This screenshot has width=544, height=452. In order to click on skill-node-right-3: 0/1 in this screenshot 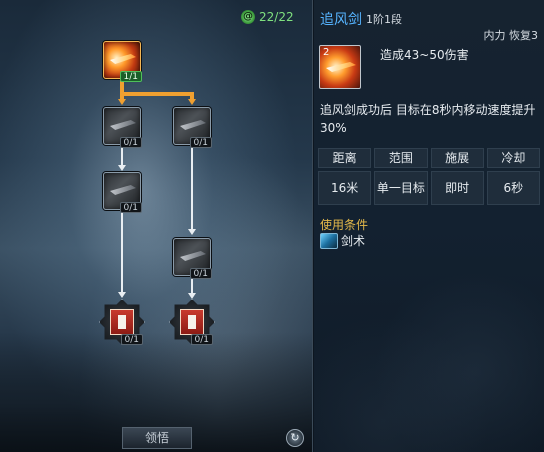, I will do `click(192, 322)`.